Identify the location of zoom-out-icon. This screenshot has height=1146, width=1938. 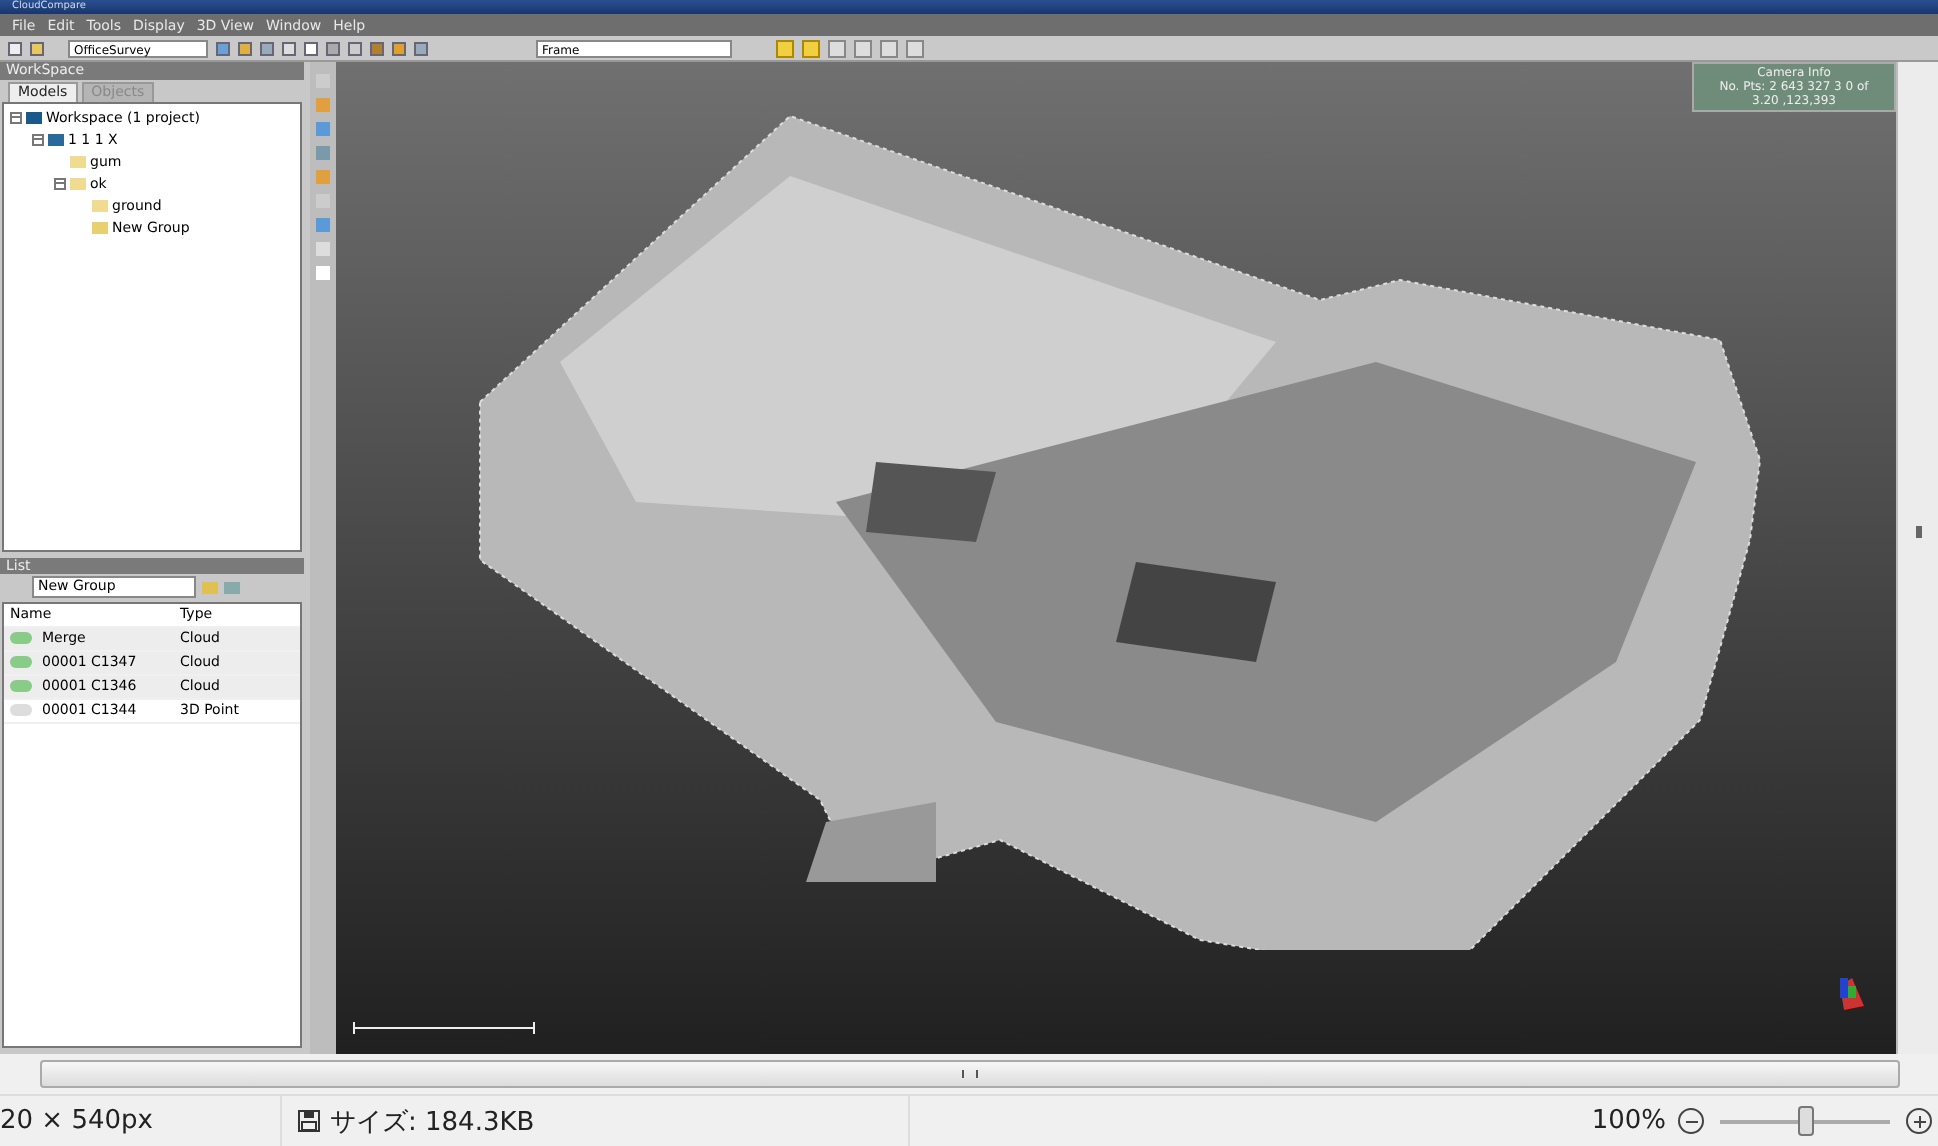
(1691, 1121).